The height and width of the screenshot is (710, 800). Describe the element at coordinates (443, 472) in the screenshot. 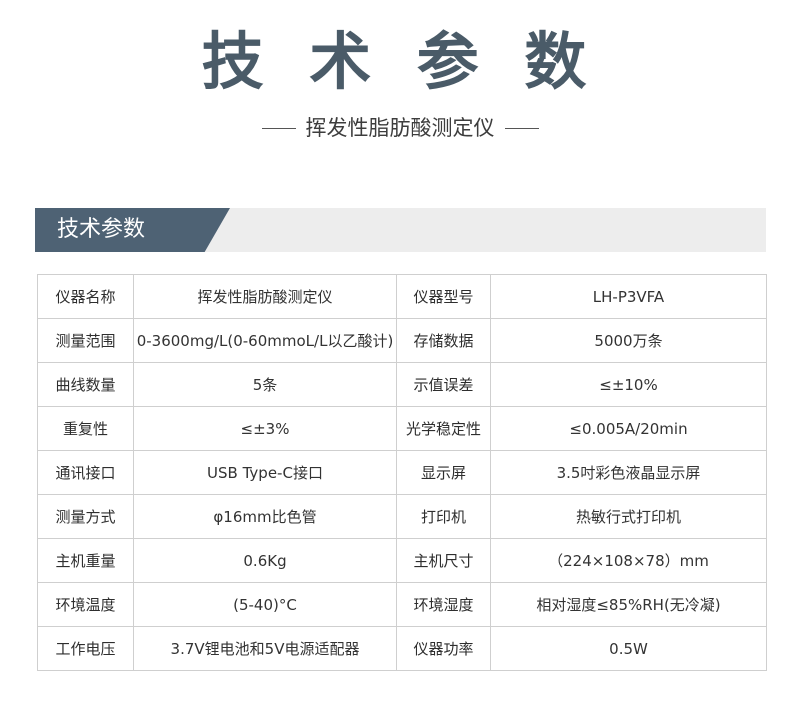

I see `spec-label: 显示屏` at that location.